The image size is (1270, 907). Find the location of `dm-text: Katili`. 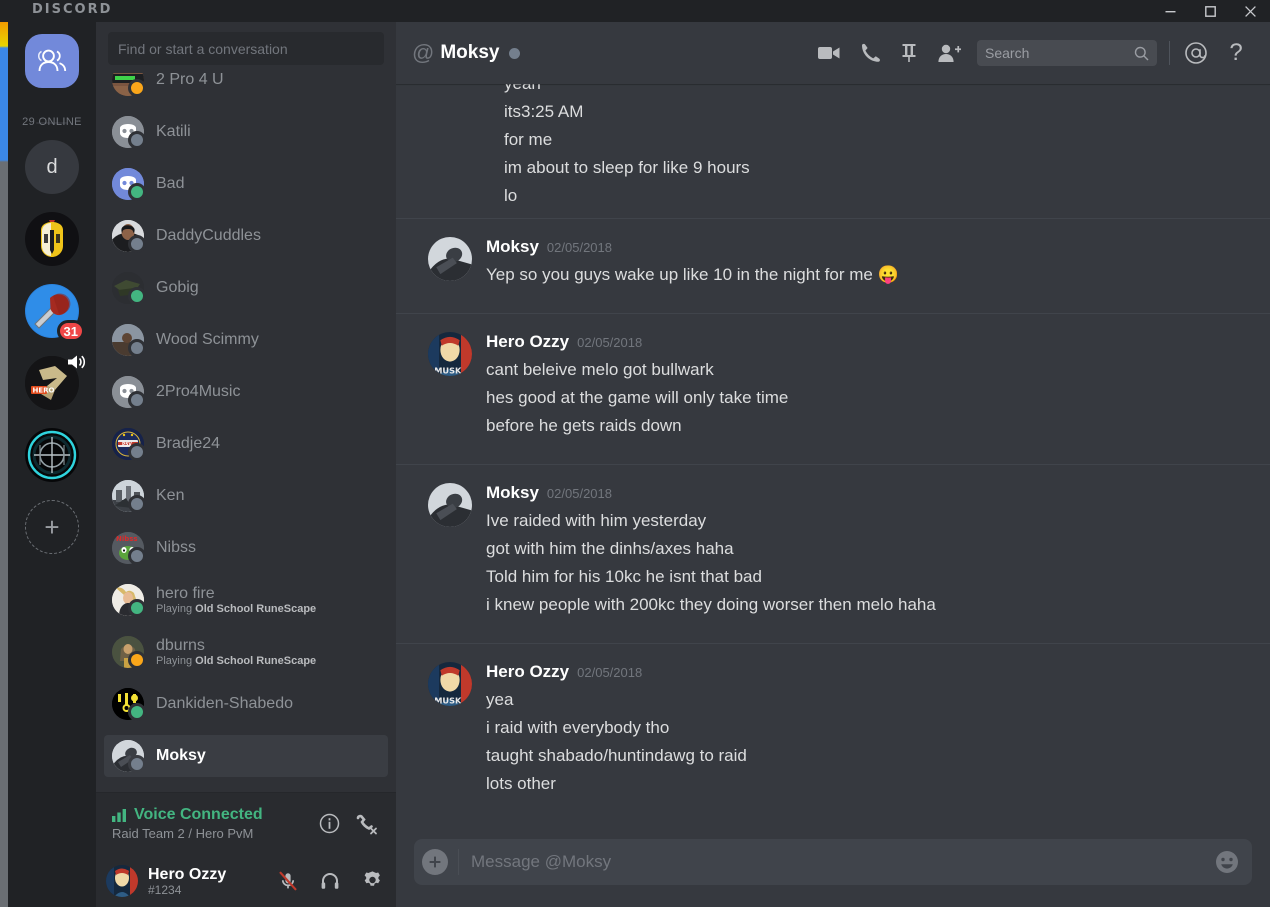

dm-text: Katili is located at coordinates (173, 132).